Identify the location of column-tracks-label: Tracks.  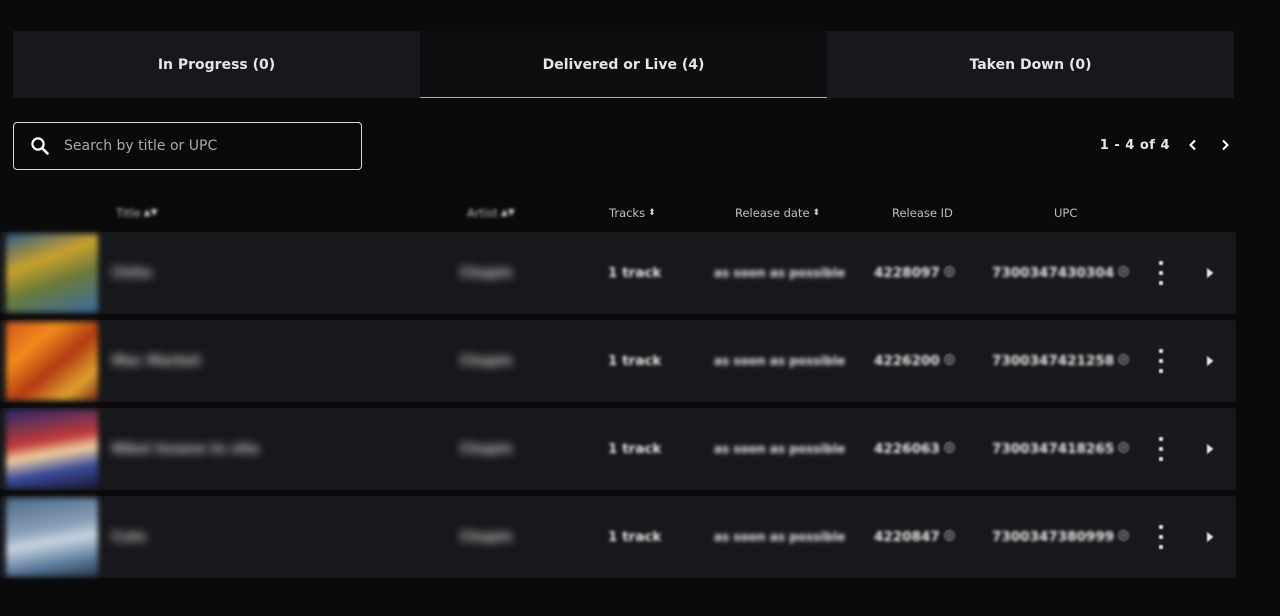
(627, 213).